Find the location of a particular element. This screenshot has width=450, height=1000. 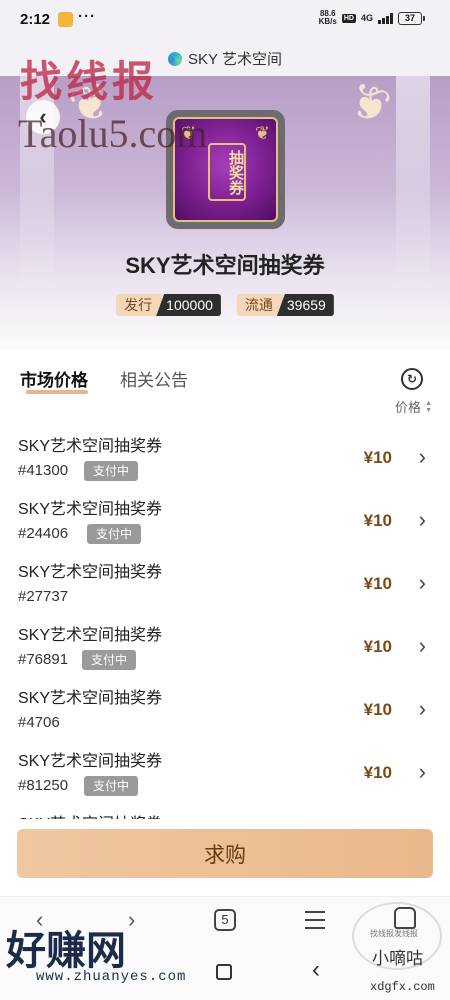

issued-label: 发行 is located at coordinates (139, 305).